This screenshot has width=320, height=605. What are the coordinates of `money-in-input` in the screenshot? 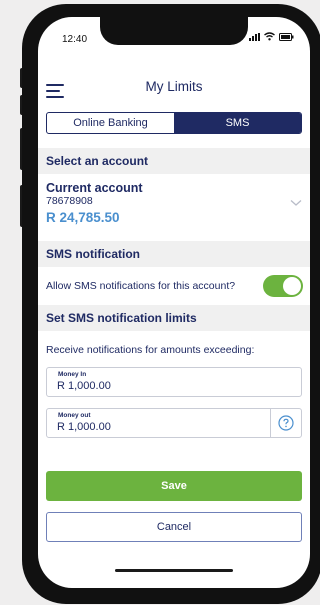 It's located at (157, 386).